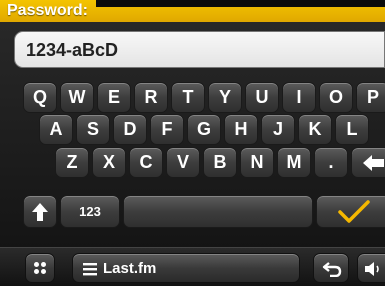  I want to click on key-n: N, so click(257, 162).